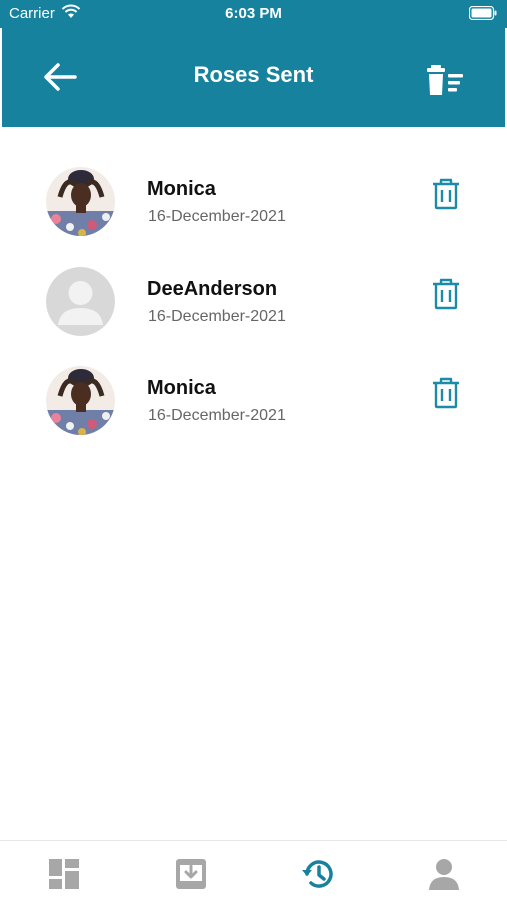 Image resolution: width=507 pixels, height=901 pixels. I want to click on battery-icon, so click(482, 14).